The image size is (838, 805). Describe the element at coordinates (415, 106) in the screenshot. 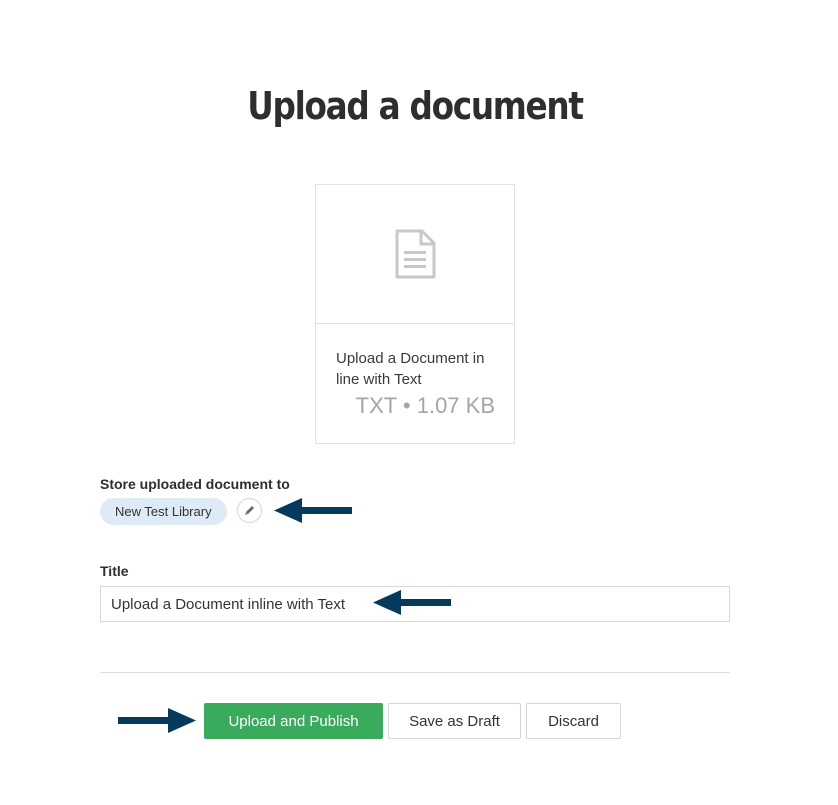

I see `page-title: Upload a document` at that location.